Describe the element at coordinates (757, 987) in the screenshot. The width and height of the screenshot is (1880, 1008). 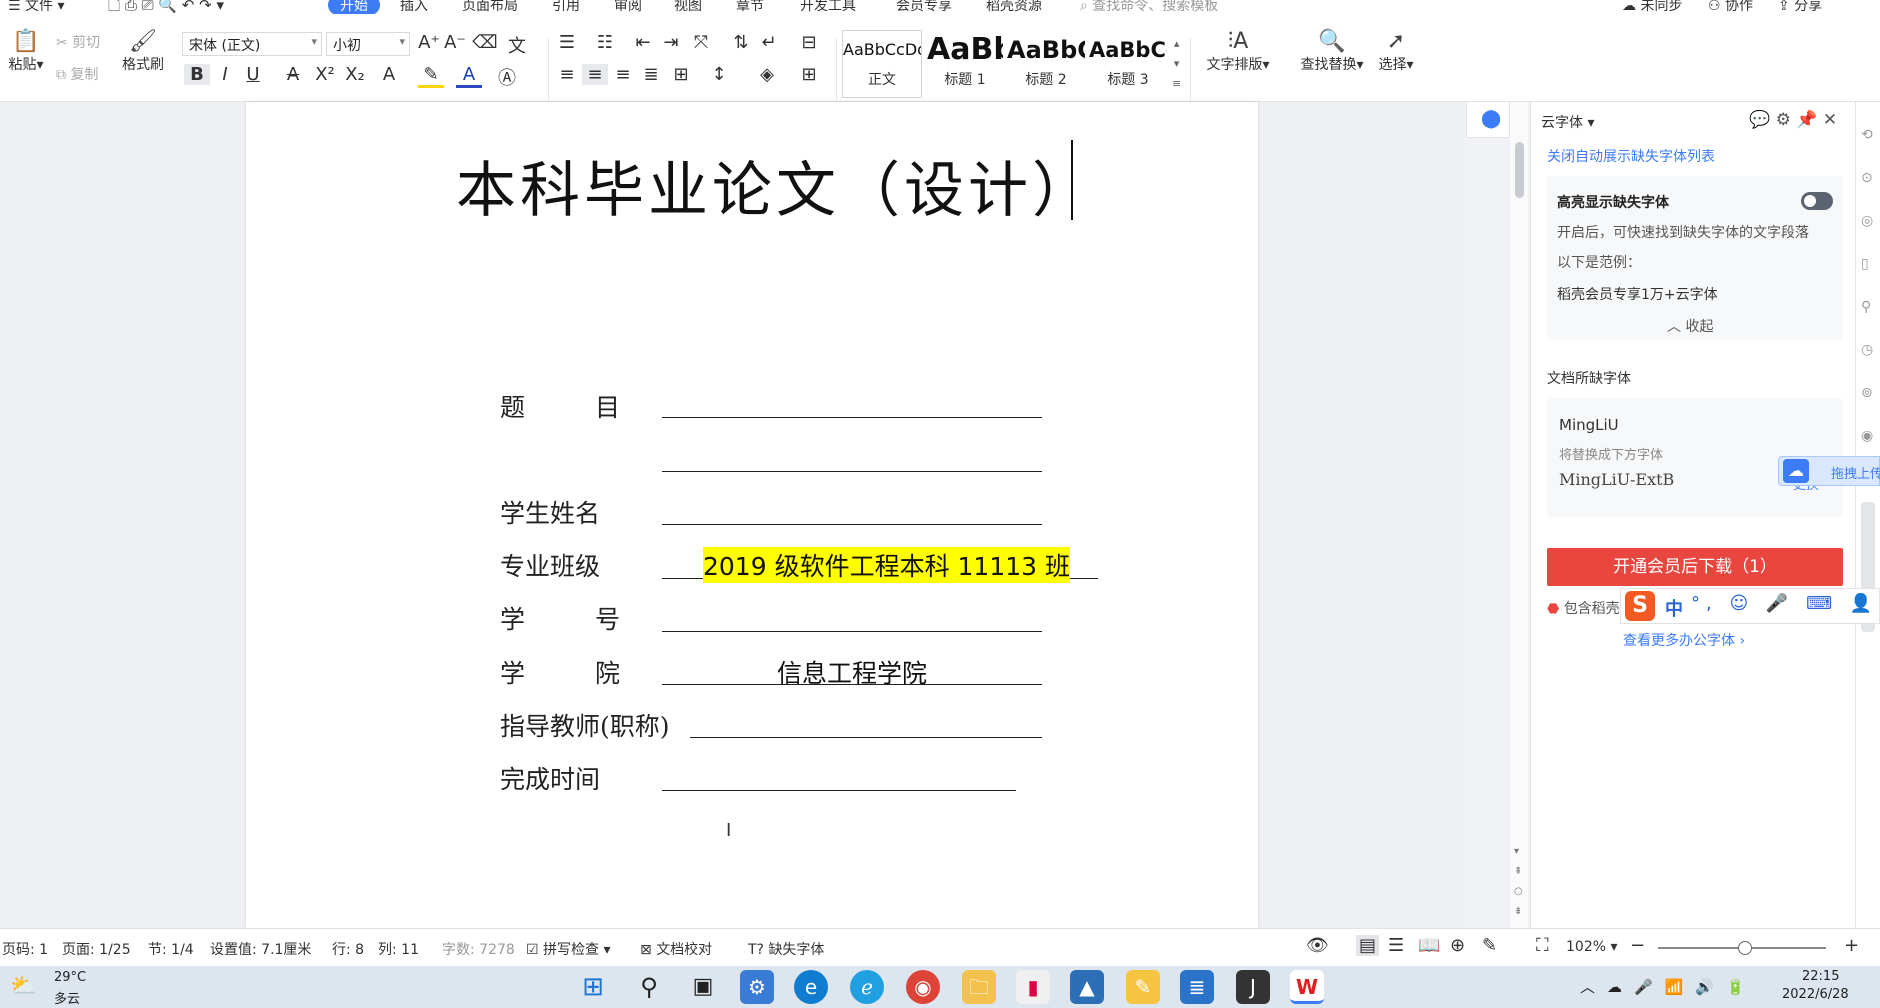
I see `control-panel-icon: ⚙` at that location.